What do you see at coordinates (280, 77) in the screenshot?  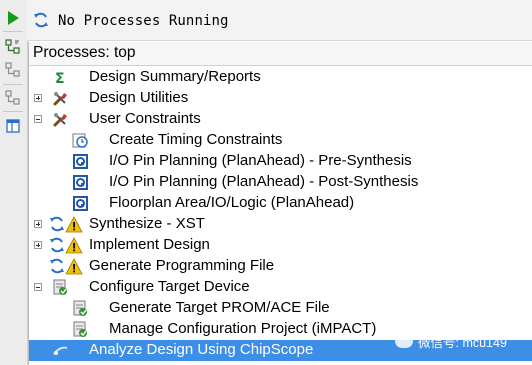 I see `process-item: Σ Design Summary/Reports` at bounding box center [280, 77].